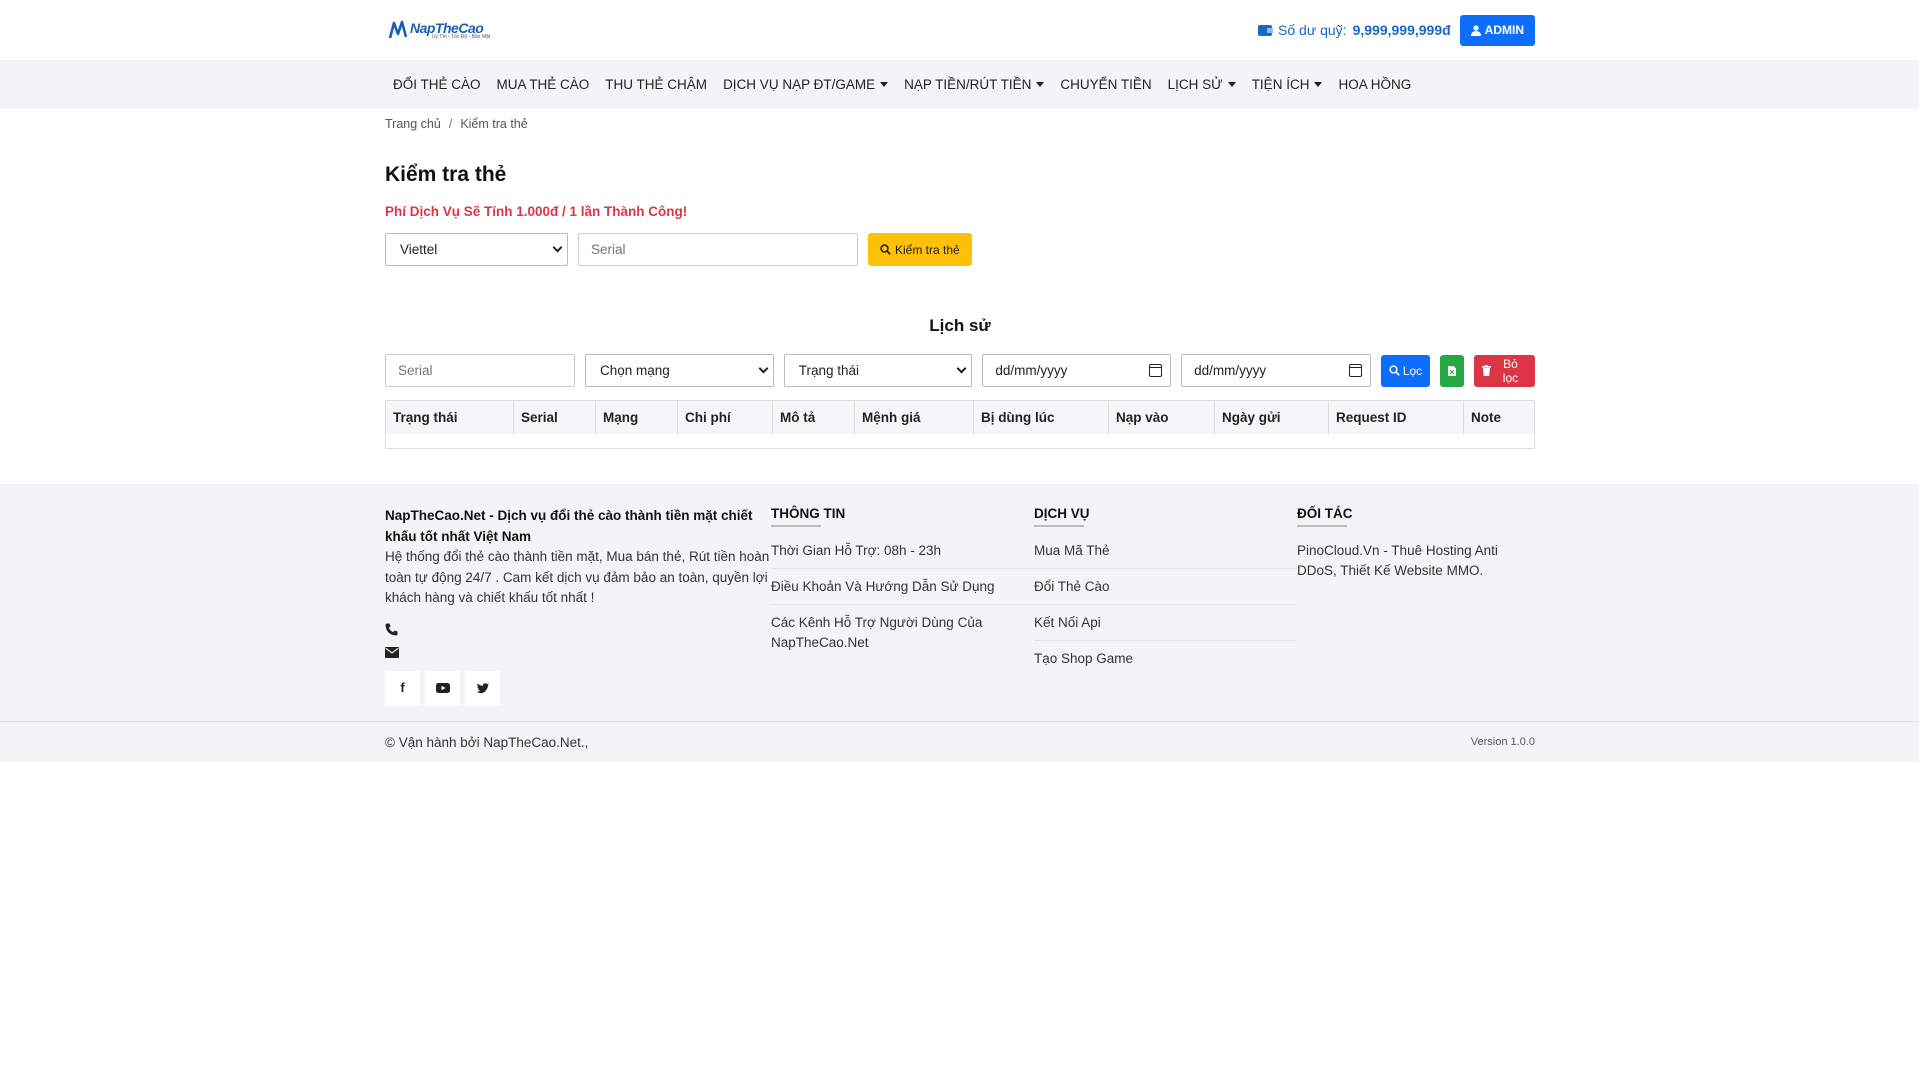  I want to click on network-select: Viettel, so click(476, 249).